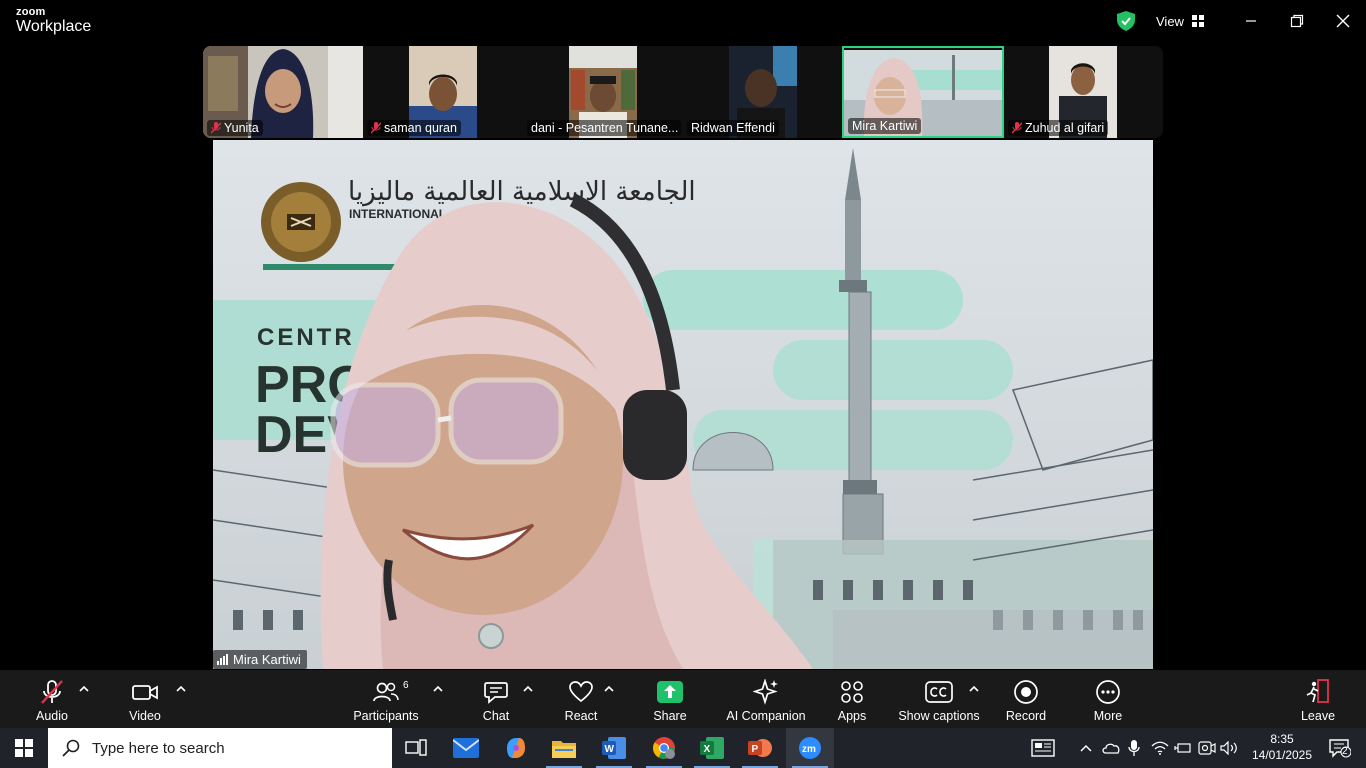  What do you see at coordinates (974, 689) in the screenshot?
I see `captions-options-chevron-up-icon` at bounding box center [974, 689].